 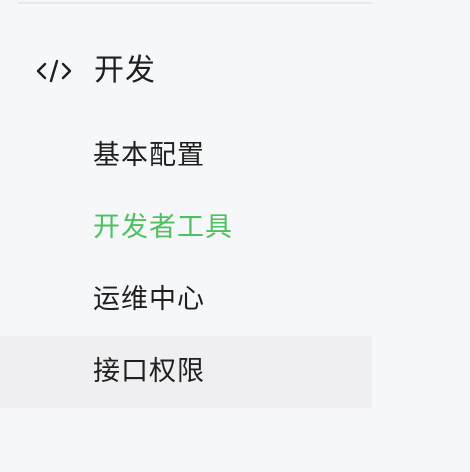 I want to click on section-header-develop: 开发, so click(x=186, y=71).